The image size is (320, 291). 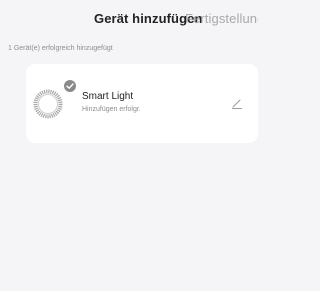 I want to click on device-name: Smart Light, so click(x=108, y=96).